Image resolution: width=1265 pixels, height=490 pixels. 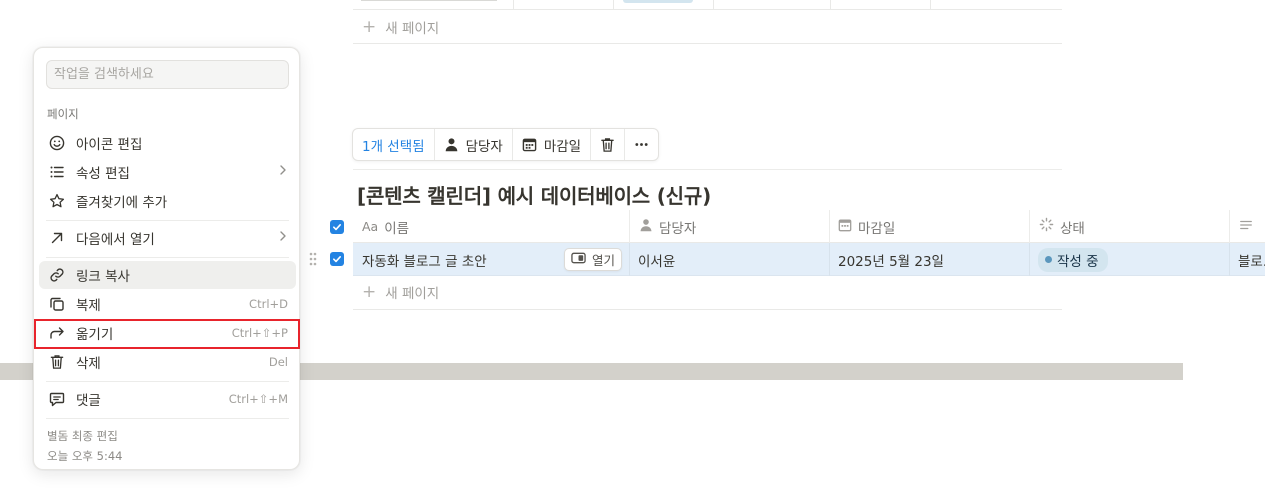 I want to click on shortcut-hint: Ctrl+⇧+M, so click(x=258, y=399).